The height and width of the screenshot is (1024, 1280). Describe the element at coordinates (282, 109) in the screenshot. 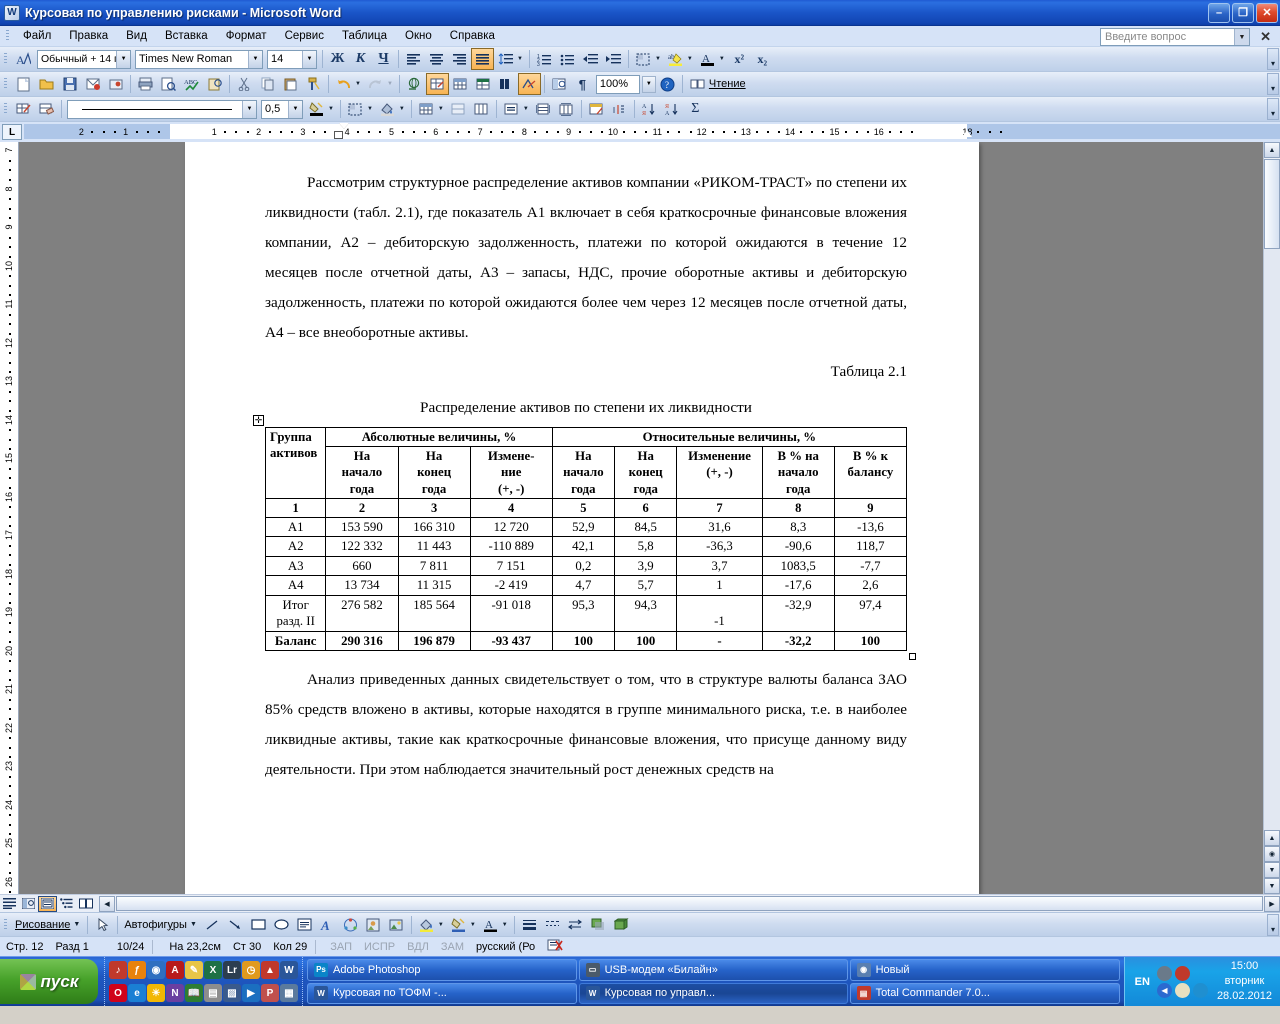

I see `line-weight-combo: 0,5 ▼` at that location.